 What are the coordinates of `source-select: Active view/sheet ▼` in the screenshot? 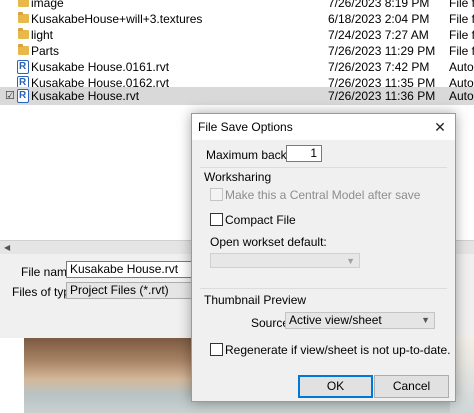 It's located at (360, 320).